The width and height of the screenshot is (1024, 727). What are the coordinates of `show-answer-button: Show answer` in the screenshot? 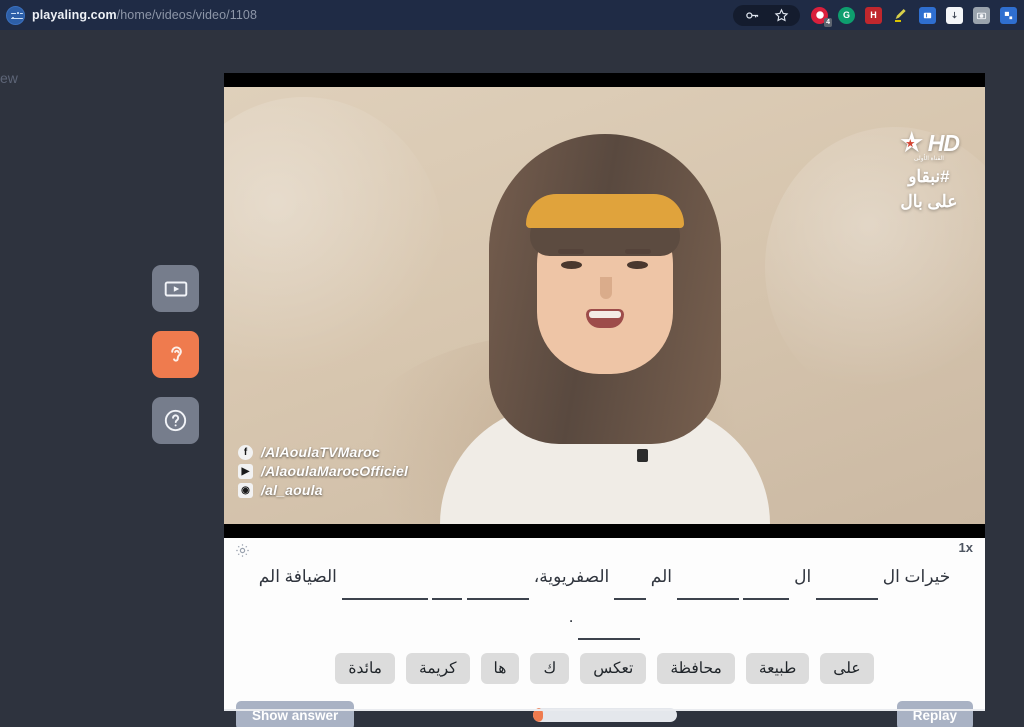 It's located at (295, 713).